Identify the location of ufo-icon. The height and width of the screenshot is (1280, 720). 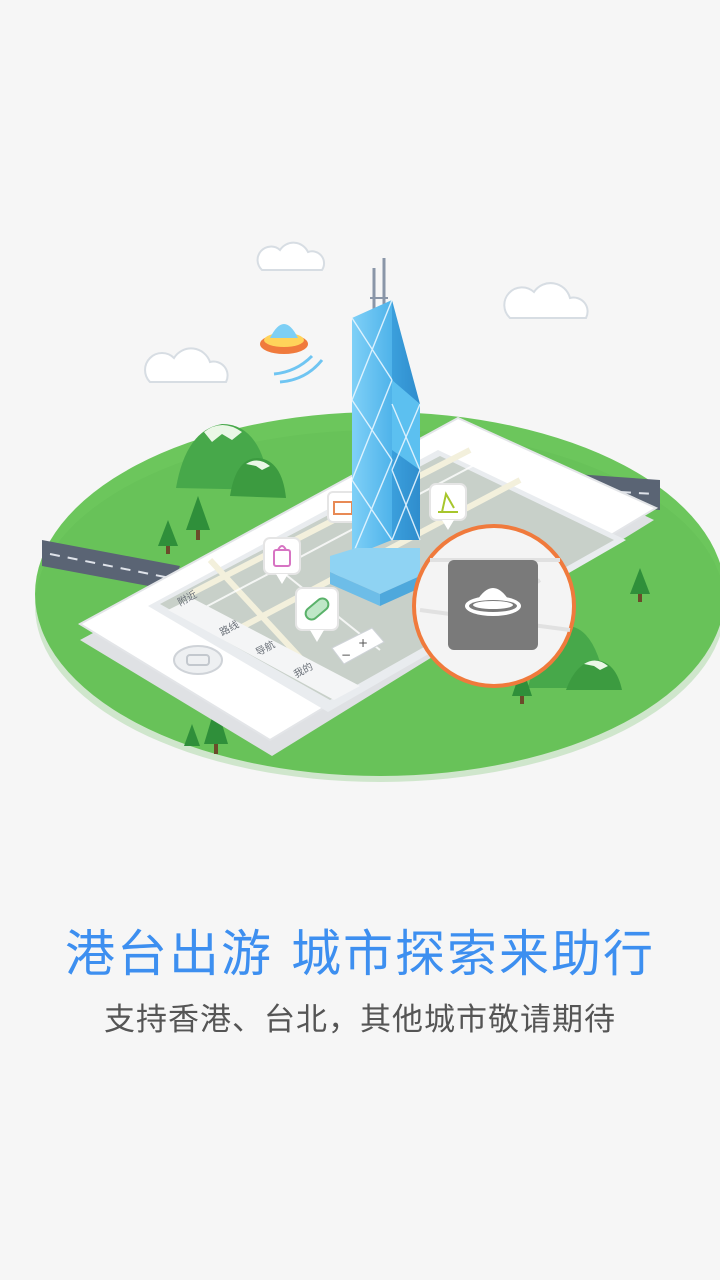
(292, 354).